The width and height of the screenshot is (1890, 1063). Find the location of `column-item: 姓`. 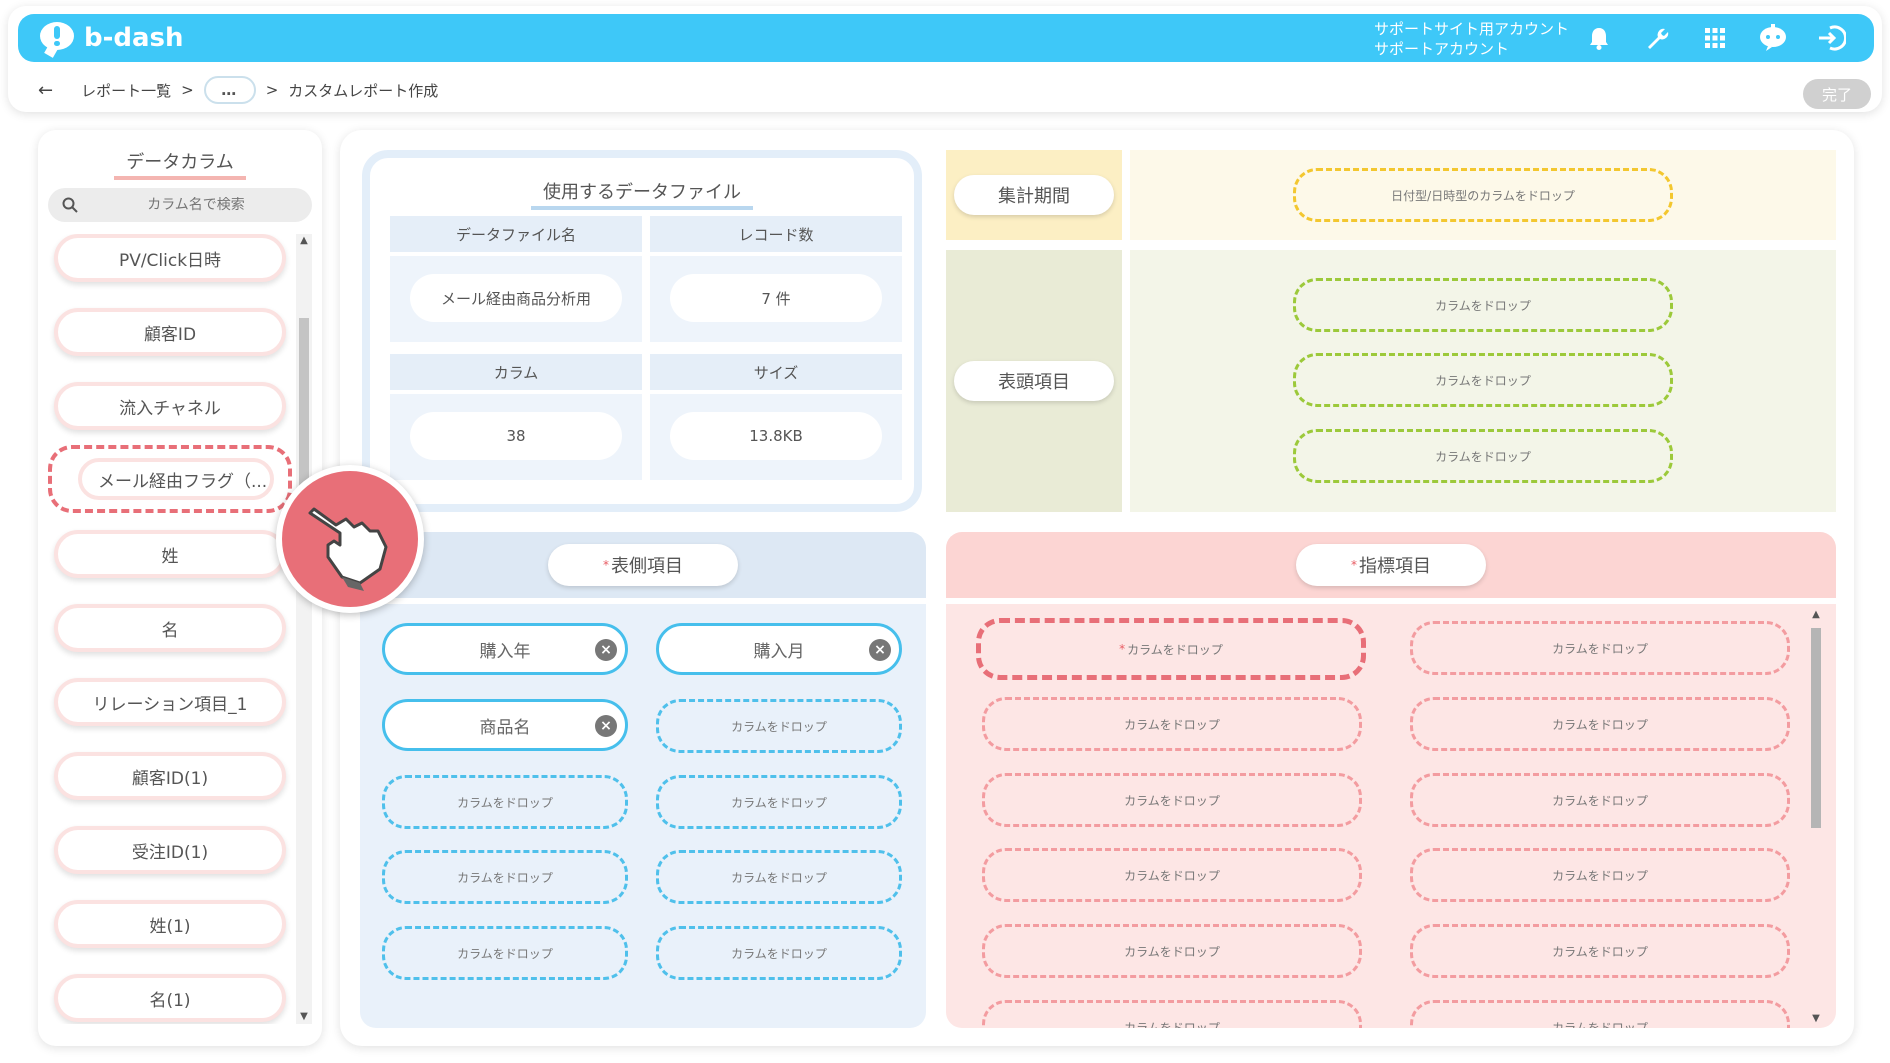

column-item: 姓 is located at coordinates (170, 554).